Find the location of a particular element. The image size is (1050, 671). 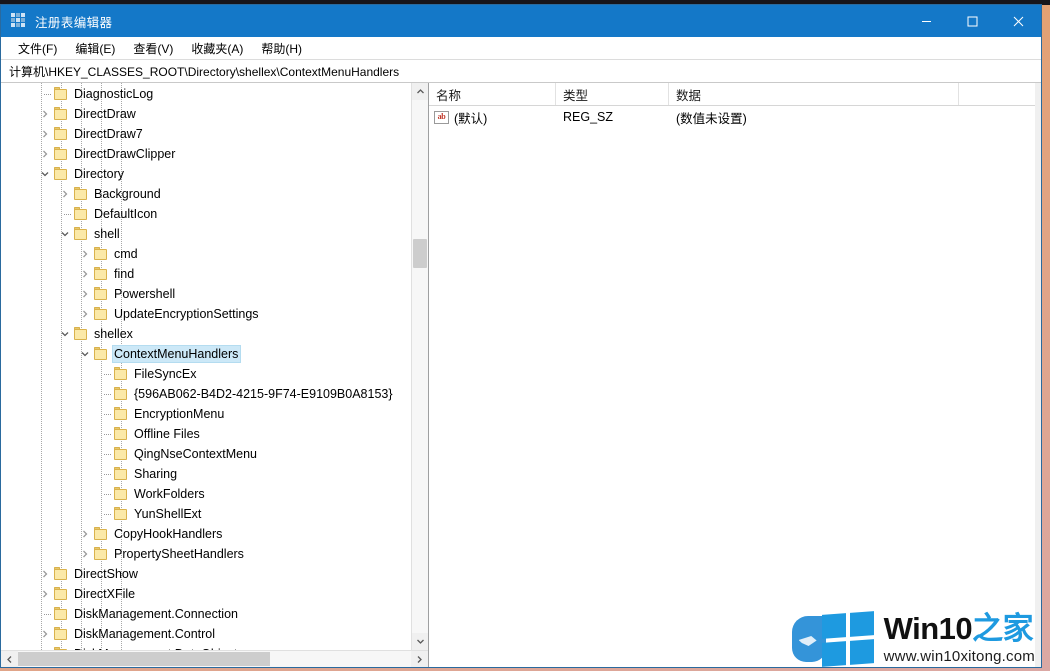

scroll-up-icon is located at coordinates (420, 91).